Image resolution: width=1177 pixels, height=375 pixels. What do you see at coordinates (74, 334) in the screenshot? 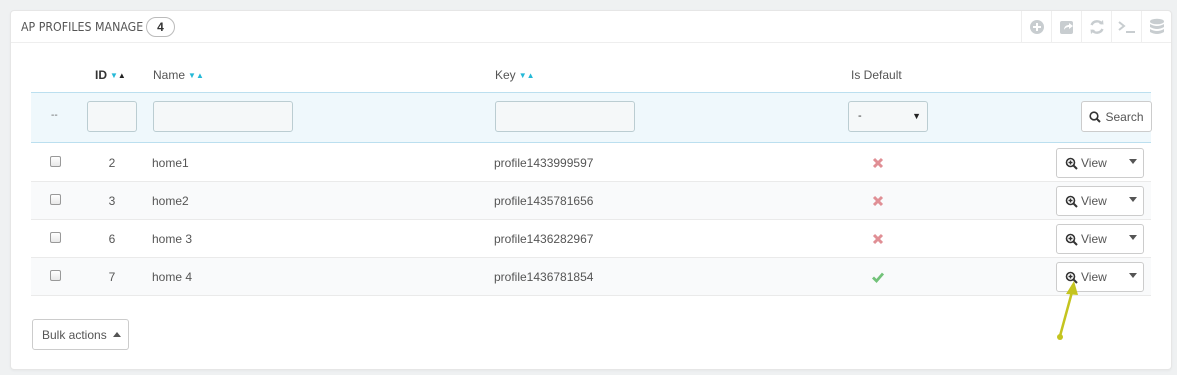
I see `bulk-actions-label: Bulk actions` at bounding box center [74, 334].